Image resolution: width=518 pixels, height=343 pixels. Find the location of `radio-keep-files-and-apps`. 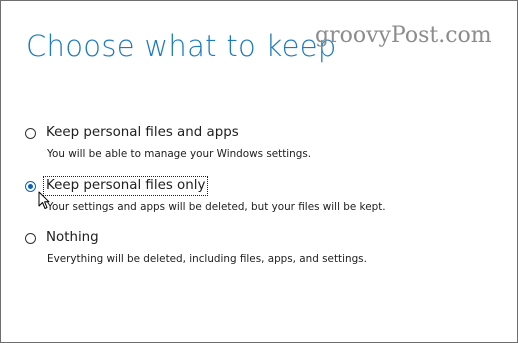

radio-keep-files-and-apps is located at coordinates (30, 133).